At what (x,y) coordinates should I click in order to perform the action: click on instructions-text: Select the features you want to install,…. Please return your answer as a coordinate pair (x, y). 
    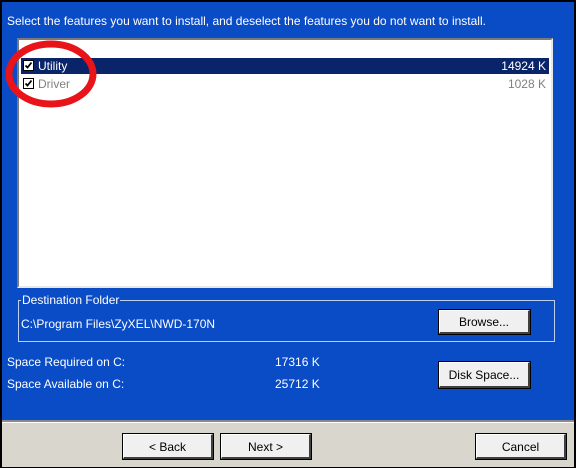
    Looking at the image, I should click on (246, 21).